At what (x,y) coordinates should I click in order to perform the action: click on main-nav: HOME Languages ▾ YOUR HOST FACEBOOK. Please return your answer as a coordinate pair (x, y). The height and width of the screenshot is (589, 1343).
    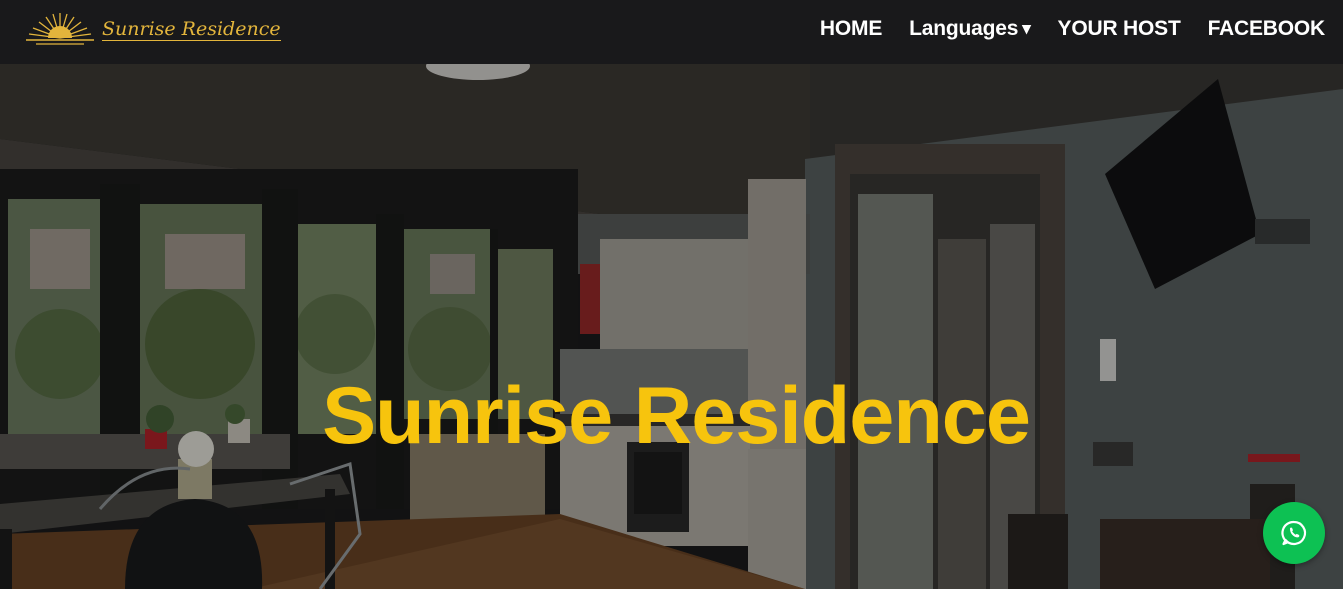
    Looking at the image, I should click on (1059, 29).